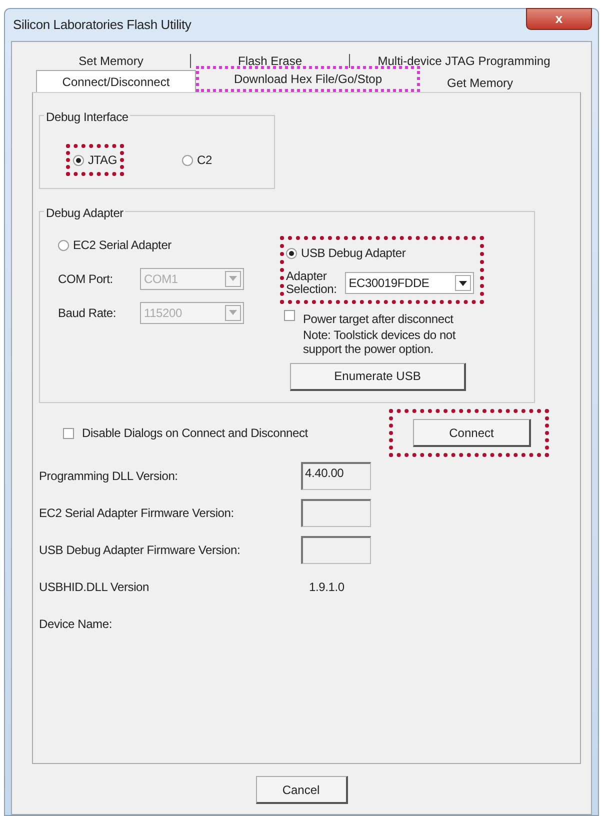 This screenshot has height=816, width=605. I want to click on note-text: Note: Toolstick devices do not support the power option., so click(380, 343).